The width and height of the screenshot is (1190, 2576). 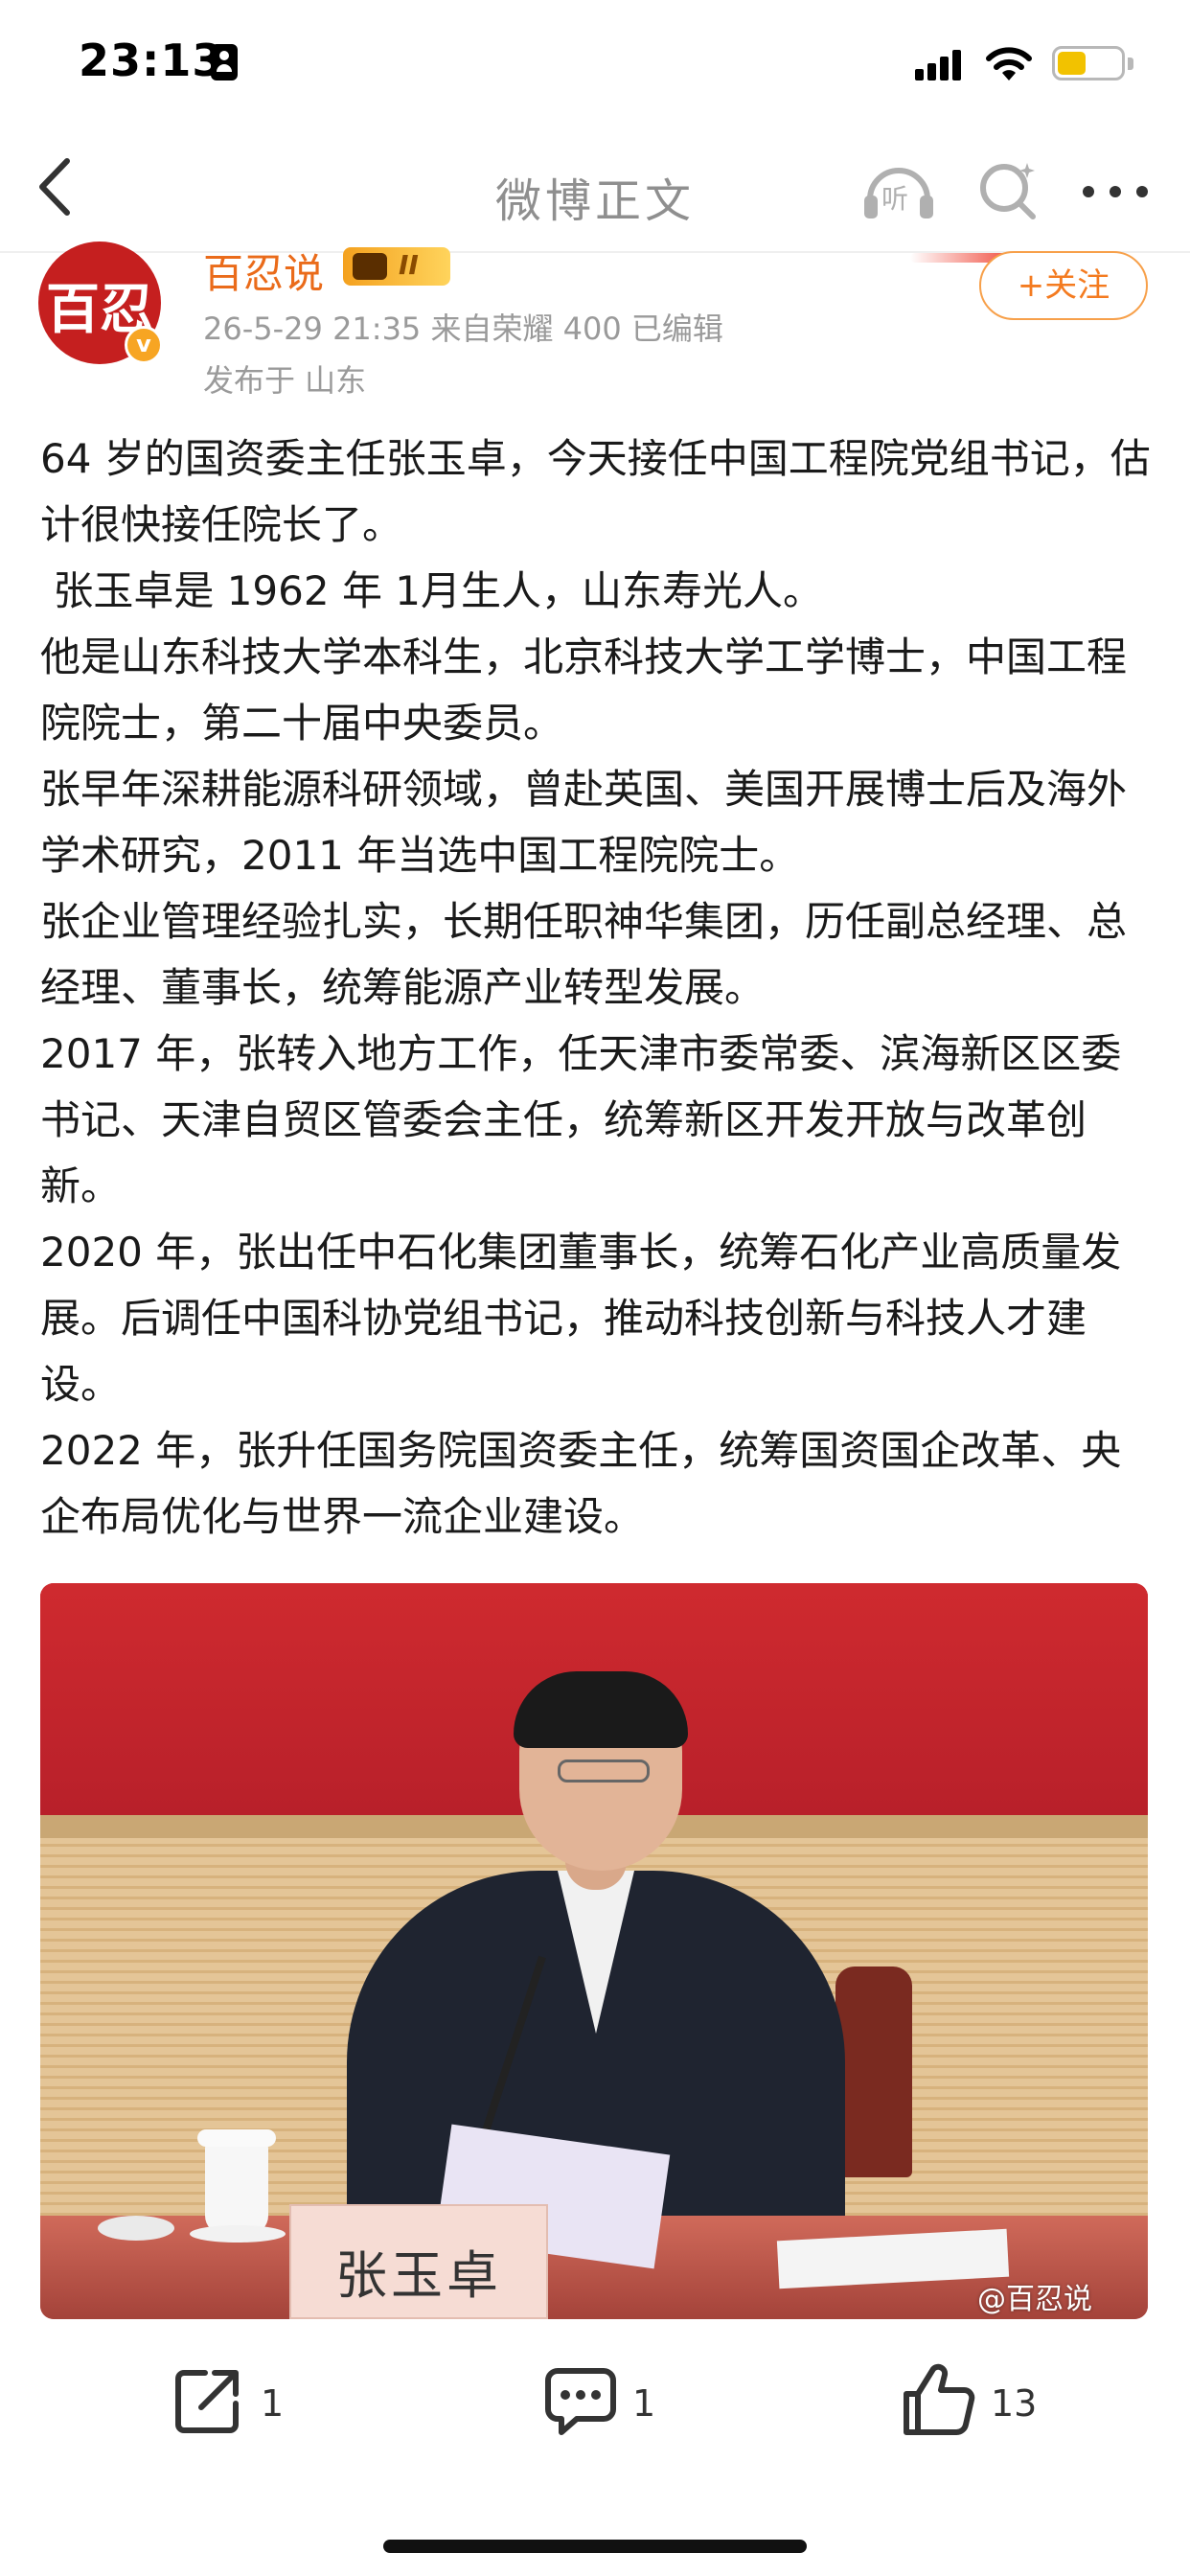 What do you see at coordinates (397, 266) in the screenshot?
I see `level-badge: II` at bounding box center [397, 266].